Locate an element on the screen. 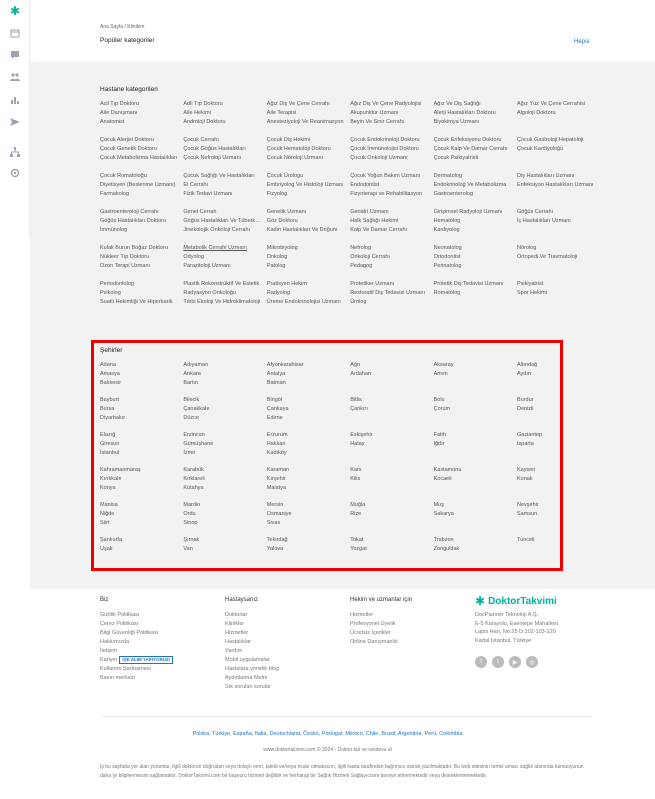 This screenshot has height=799, width=655. category-link: Farmakolog is located at coordinates (140, 194).